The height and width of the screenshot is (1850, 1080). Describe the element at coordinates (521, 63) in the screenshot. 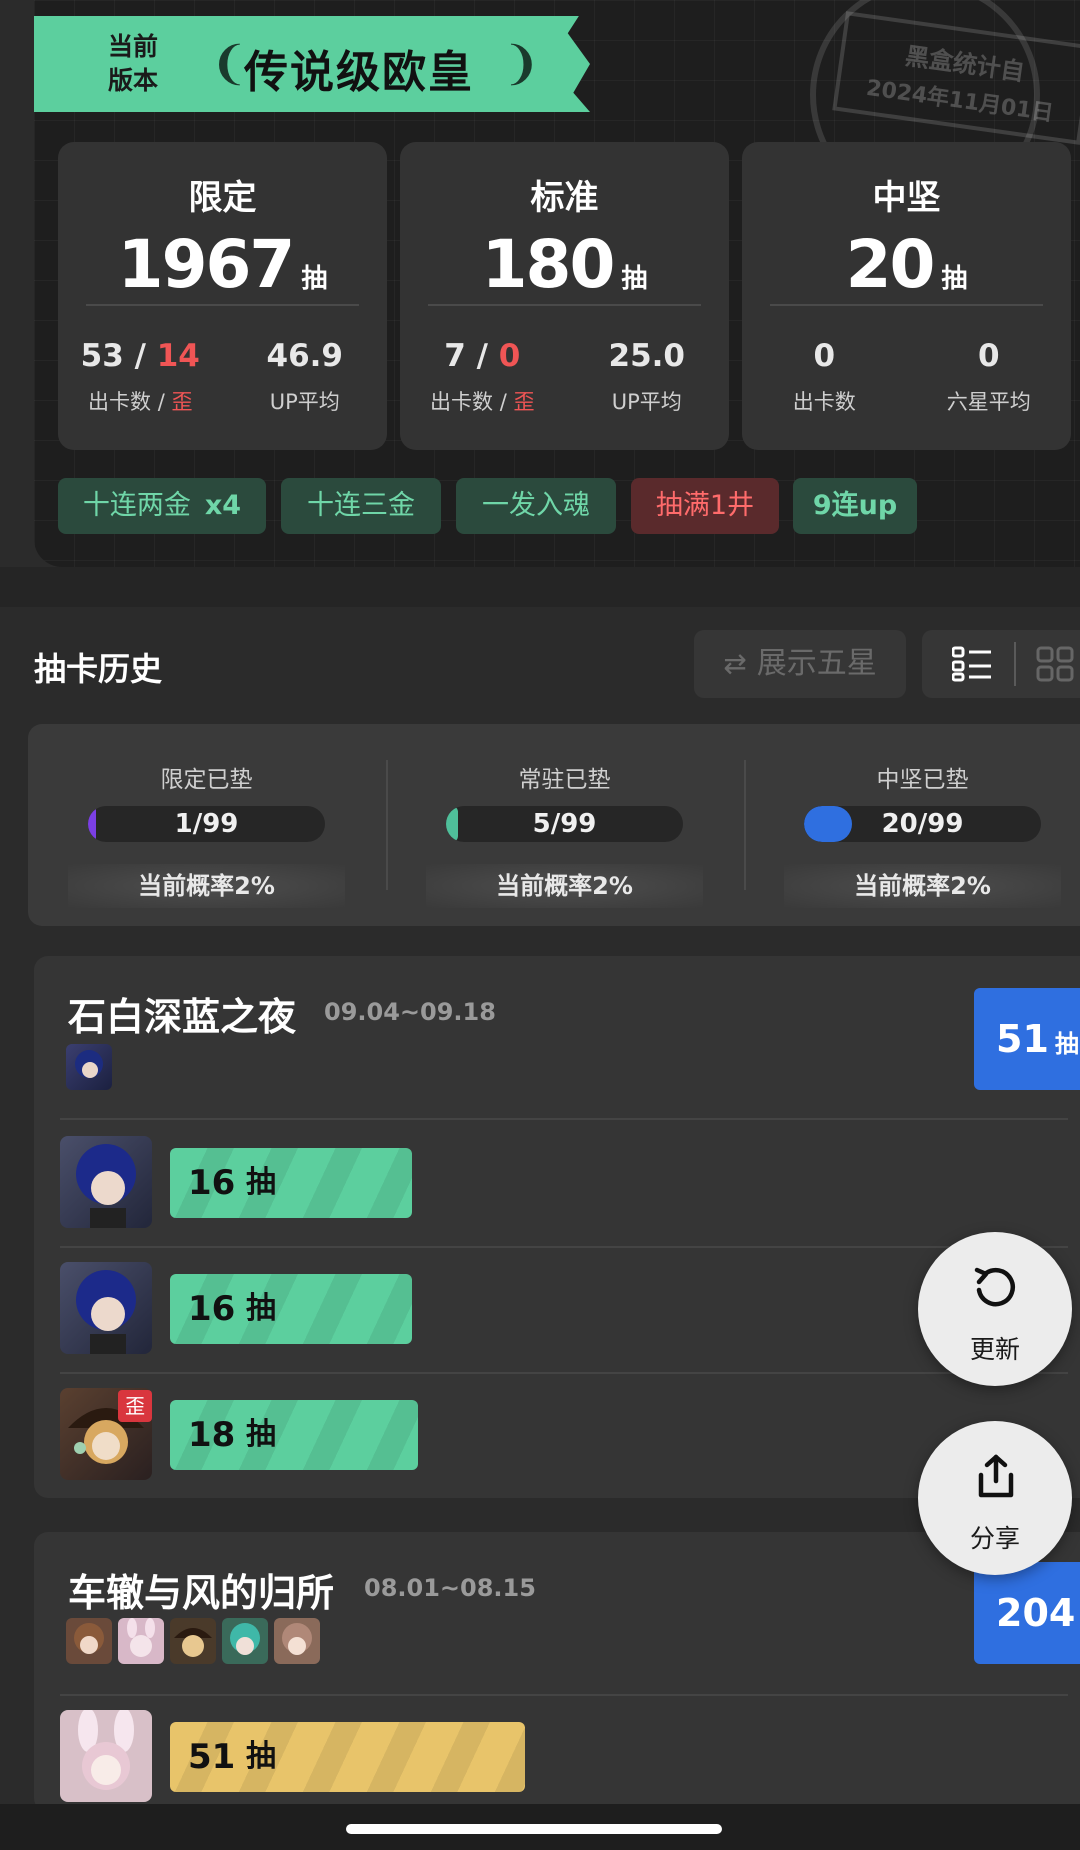

I see `laurel-right-icon: ❩` at that location.